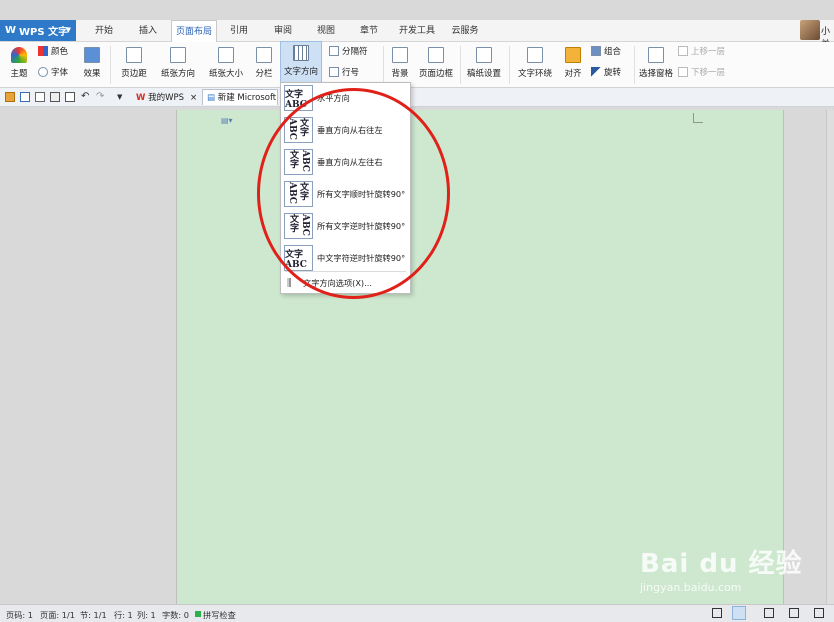  What do you see at coordinates (53, 72) in the screenshot?
I see `font-button: 字体` at bounding box center [53, 72].